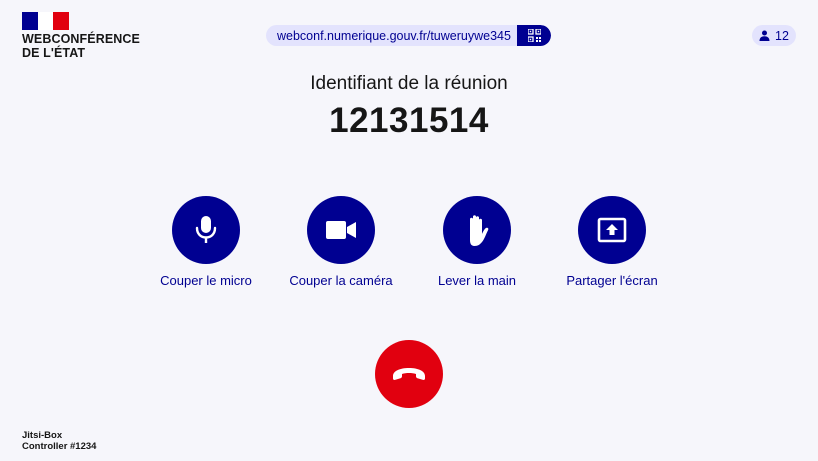 The image size is (818, 461). I want to click on meeting-id-label: Identifiant de la réunion, so click(409, 83).